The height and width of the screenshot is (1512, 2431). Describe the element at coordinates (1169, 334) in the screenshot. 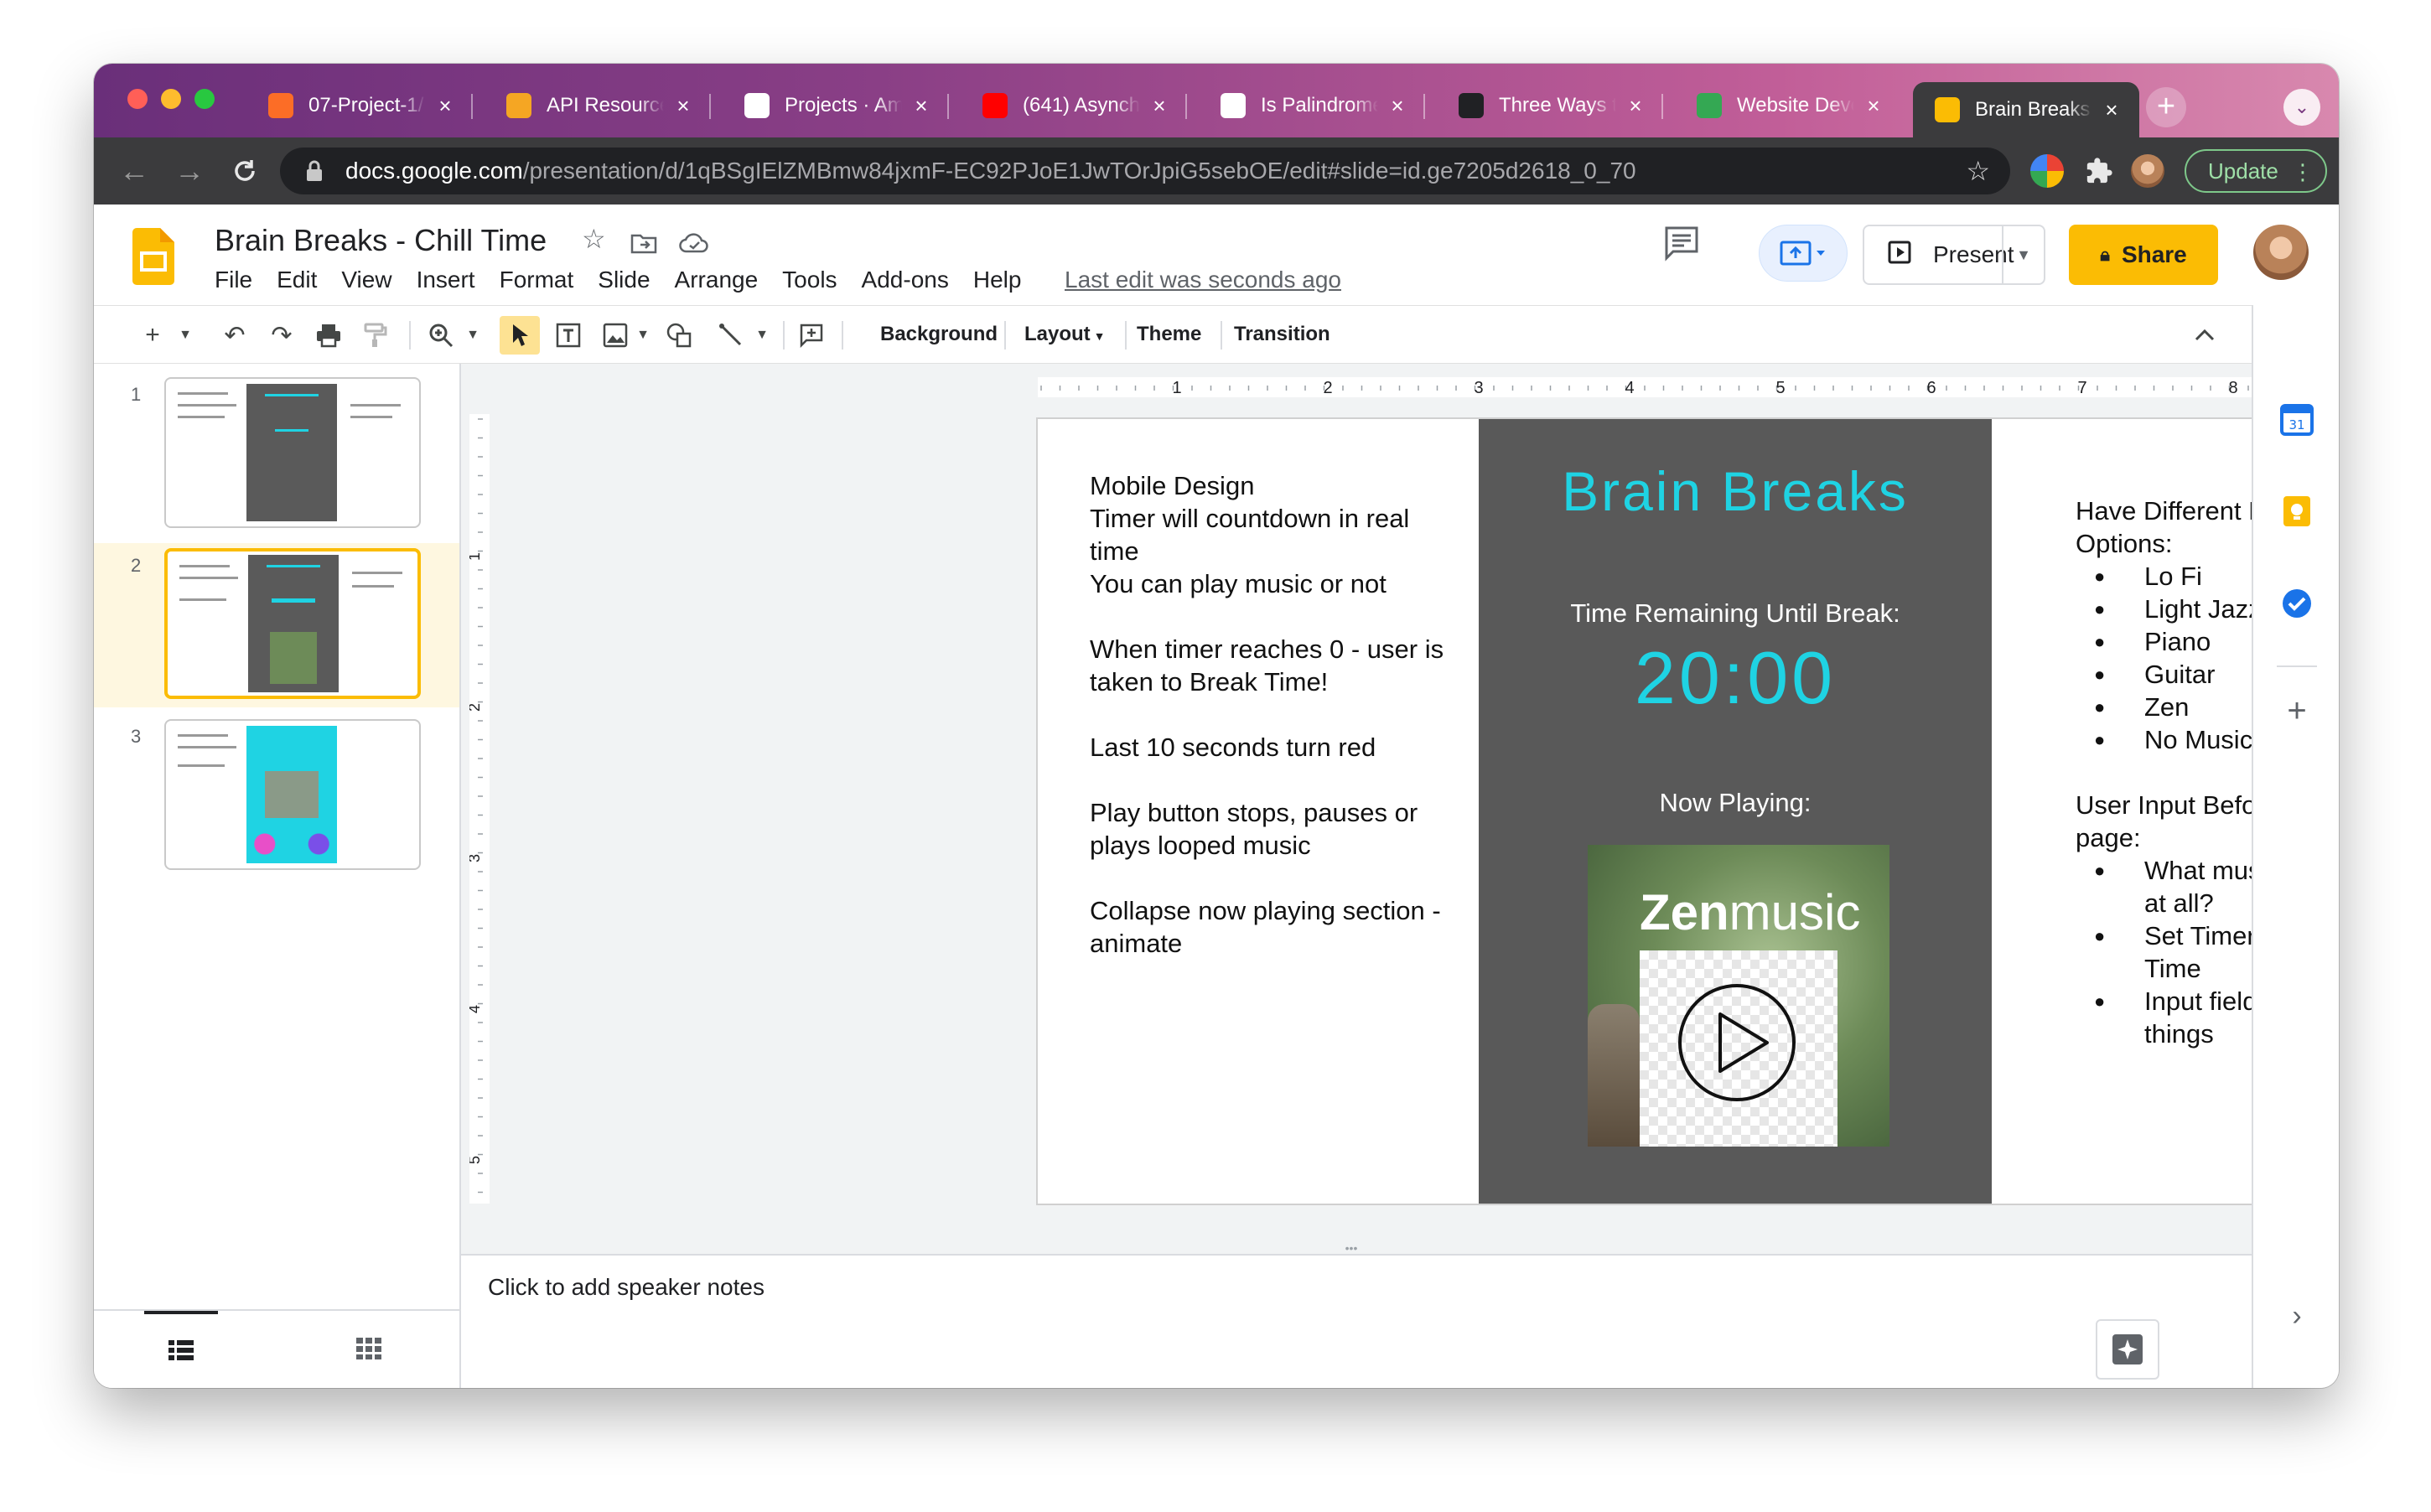

I see `theme-button: Theme` at that location.